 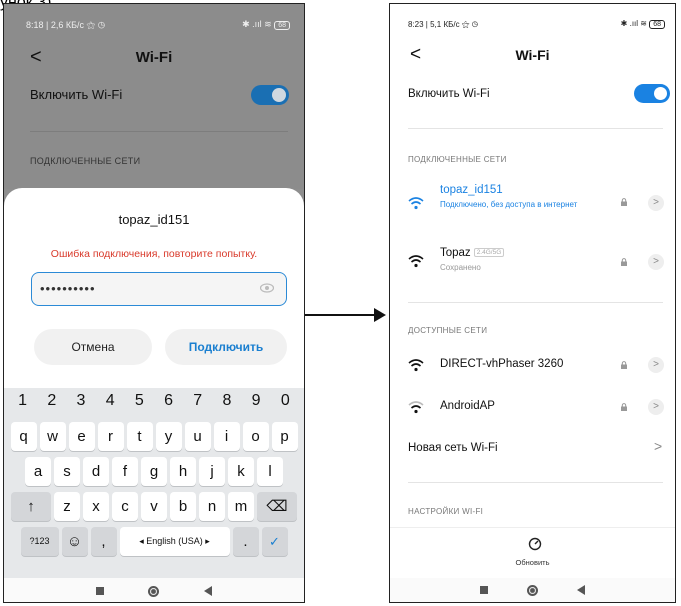 What do you see at coordinates (535, 544) in the screenshot?
I see `refresh-icon` at bounding box center [535, 544].